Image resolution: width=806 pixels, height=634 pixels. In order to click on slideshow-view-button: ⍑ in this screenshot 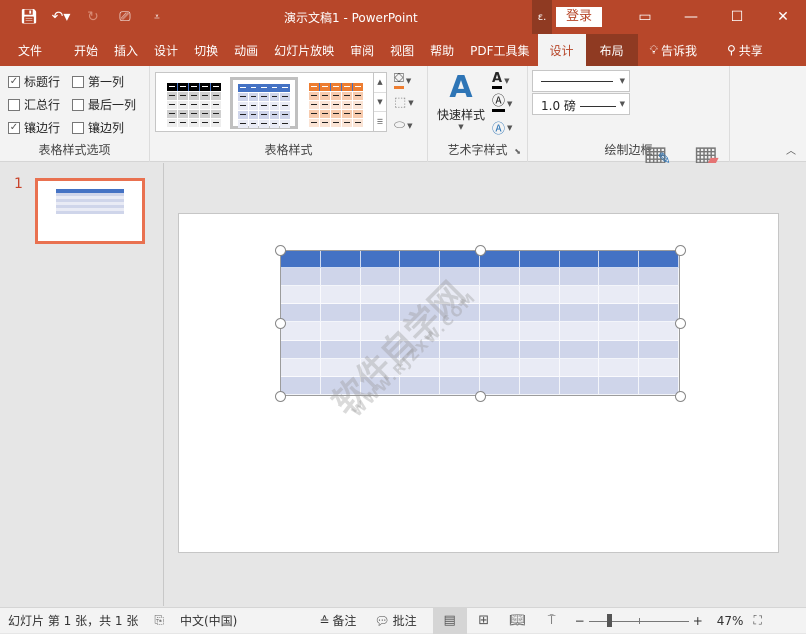, I will do `click(552, 621)`.